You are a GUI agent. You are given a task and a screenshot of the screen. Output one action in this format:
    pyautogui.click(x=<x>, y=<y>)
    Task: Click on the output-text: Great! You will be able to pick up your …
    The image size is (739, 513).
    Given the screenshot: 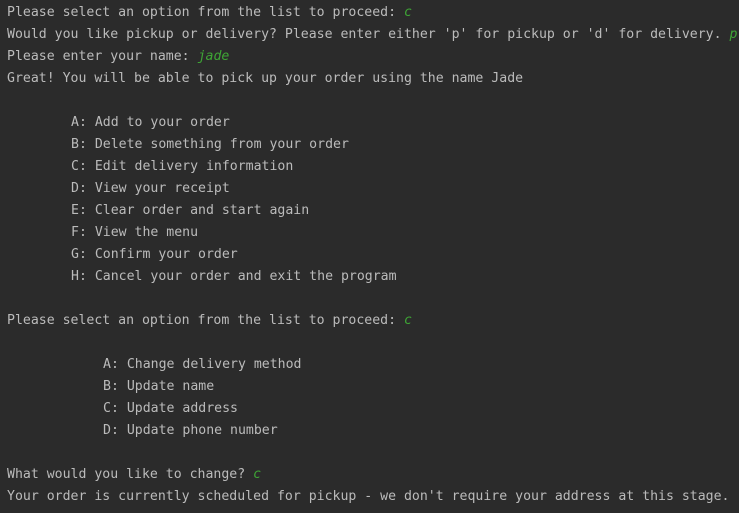 What is the action you would take?
    pyautogui.click(x=265, y=78)
    